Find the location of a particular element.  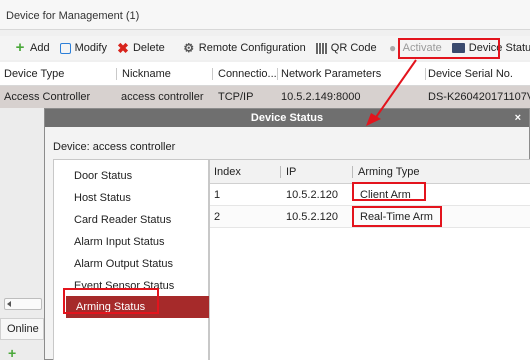

cell-index: 2 is located at coordinates (217, 217).